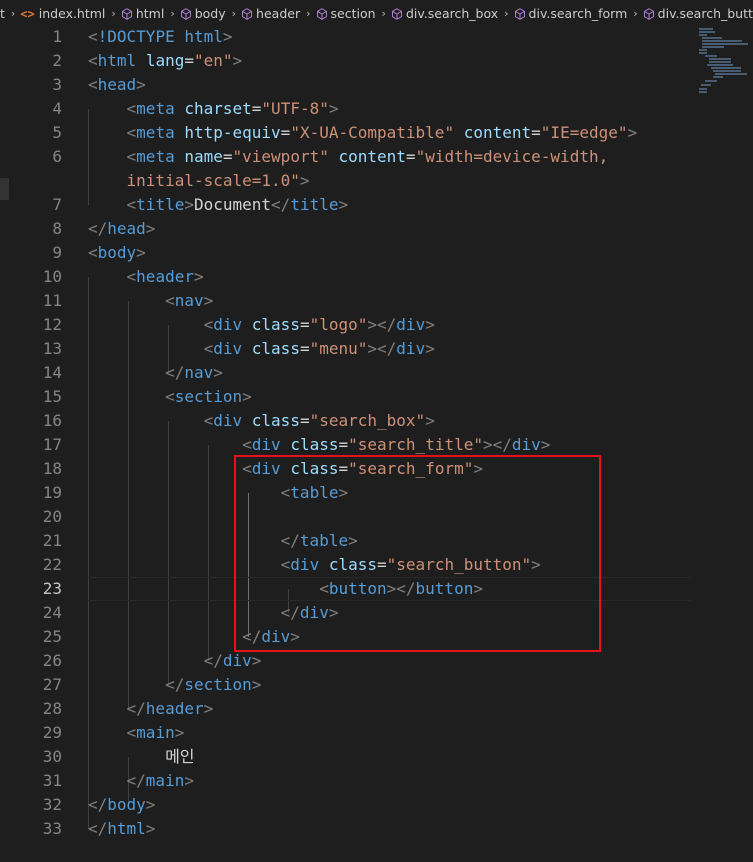 The width and height of the screenshot is (753, 862). I want to click on code-line: 12 <div class="logo"></div>, so click(376, 325).